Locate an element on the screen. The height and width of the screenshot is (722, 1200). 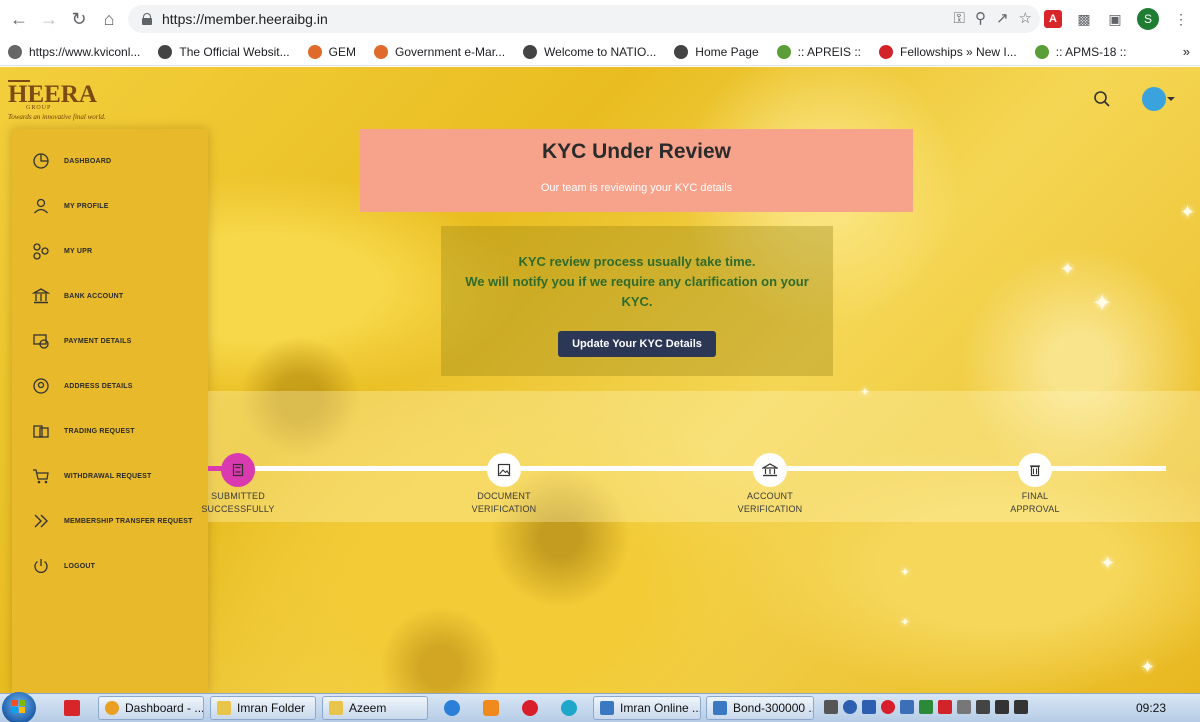
keyboard-icon is located at coordinates (831, 707).